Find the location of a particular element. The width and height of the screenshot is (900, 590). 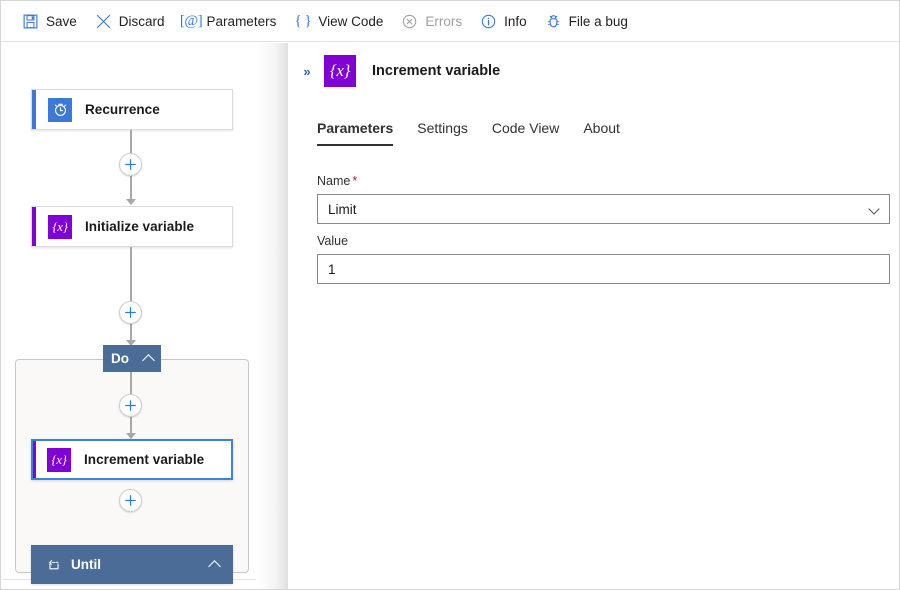

field-value: Value 1 is located at coordinates (603, 259).